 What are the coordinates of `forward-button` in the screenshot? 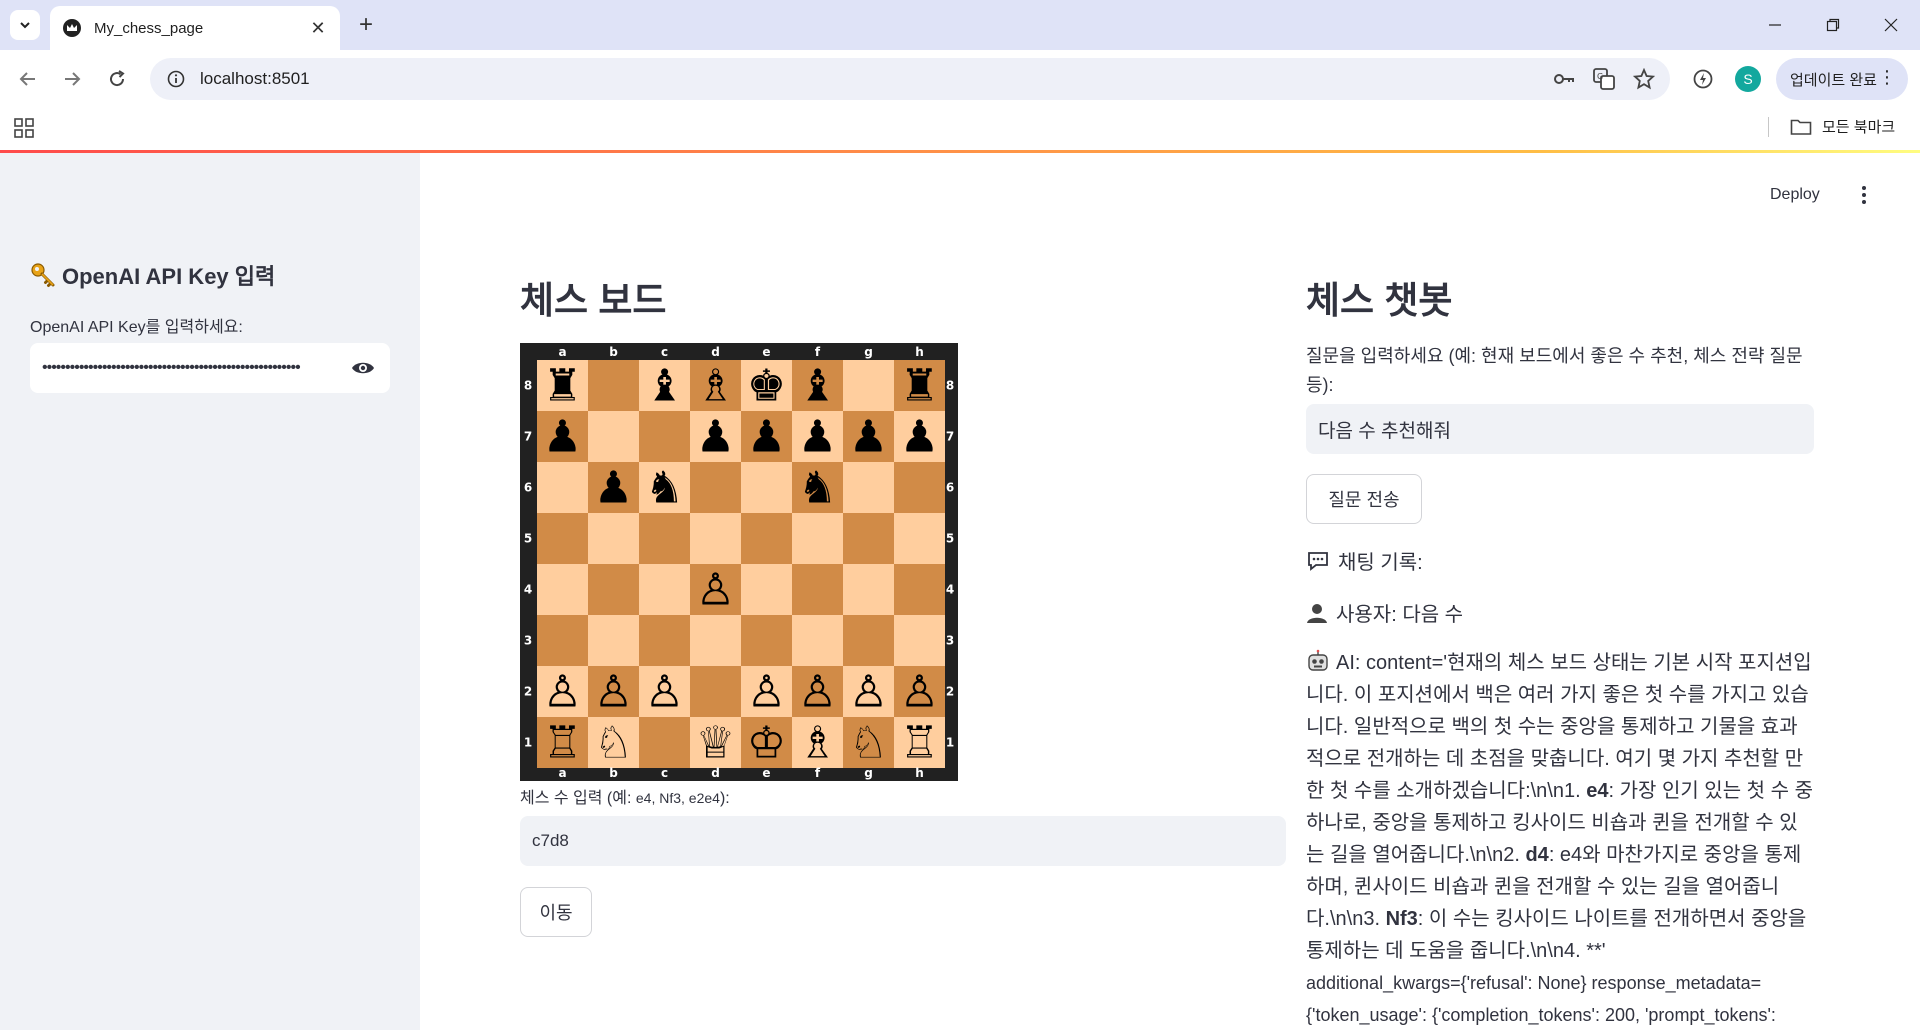 It's located at (72, 79).